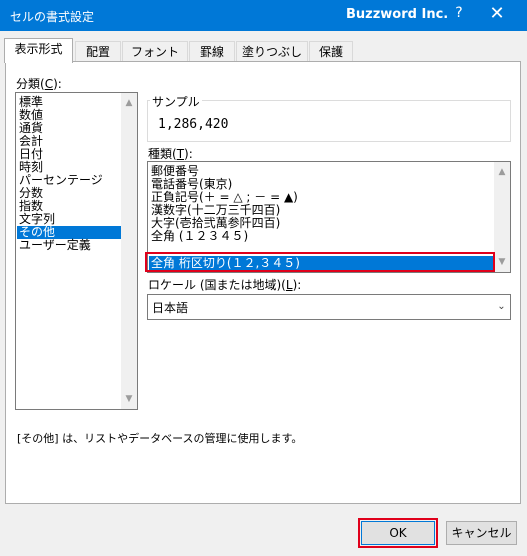 The height and width of the screenshot is (556, 527). I want to click on tab-alignment: 配置, so click(98, 51).